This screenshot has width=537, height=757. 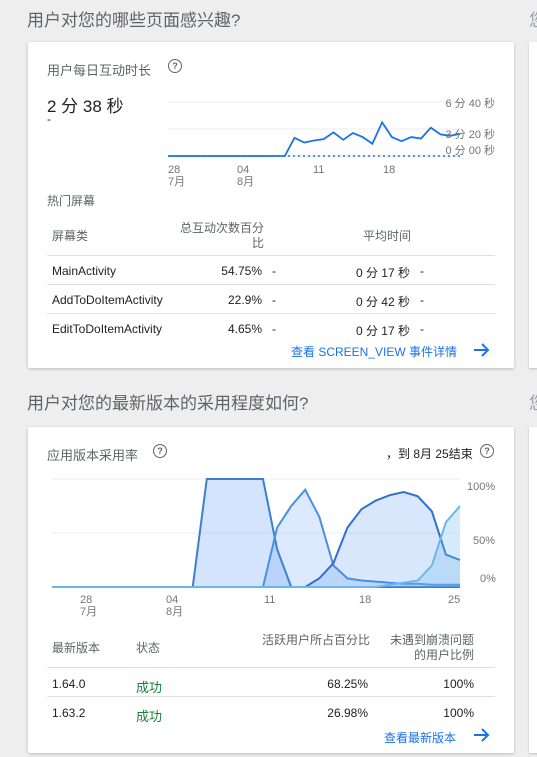 I want to click on version-number: 1.64.0, so click(x=69, y=684).